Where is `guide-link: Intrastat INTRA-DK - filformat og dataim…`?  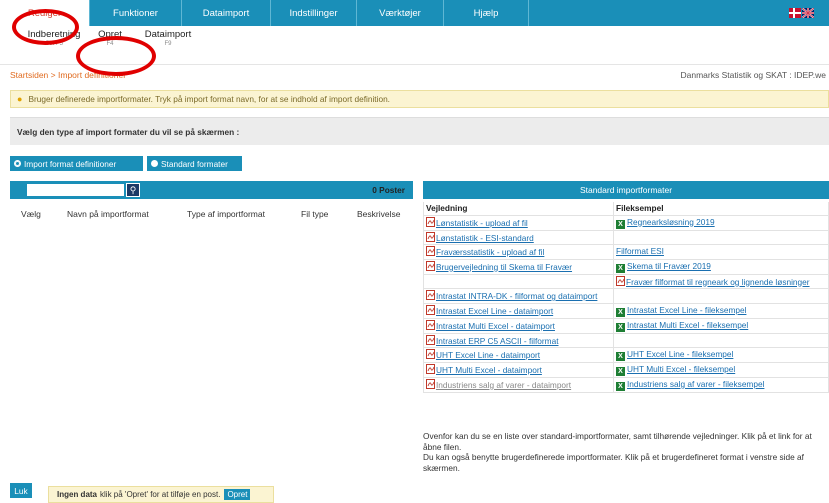
guide-link: Intrastat INTRA-DK - filformat og dataim… is located at coordinates (516, 296).